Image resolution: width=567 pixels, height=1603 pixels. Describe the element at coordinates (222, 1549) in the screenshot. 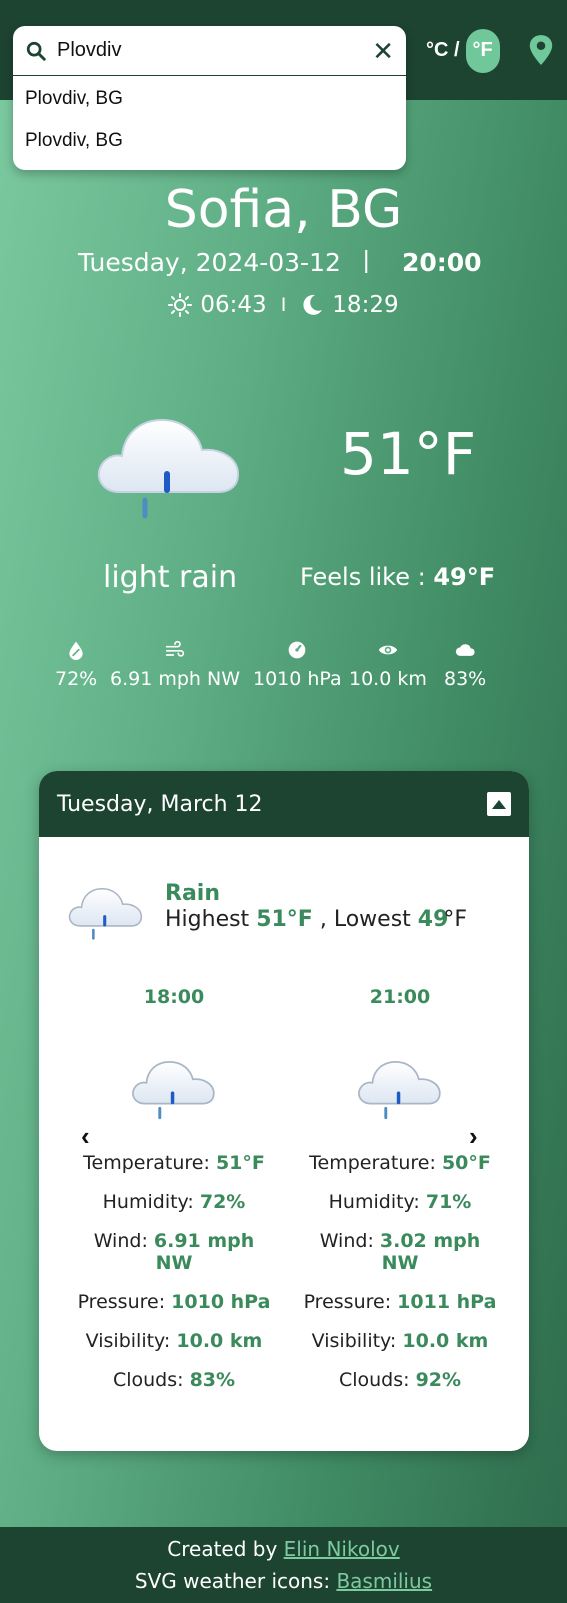

I see `created-by-label: Created by` at that location.